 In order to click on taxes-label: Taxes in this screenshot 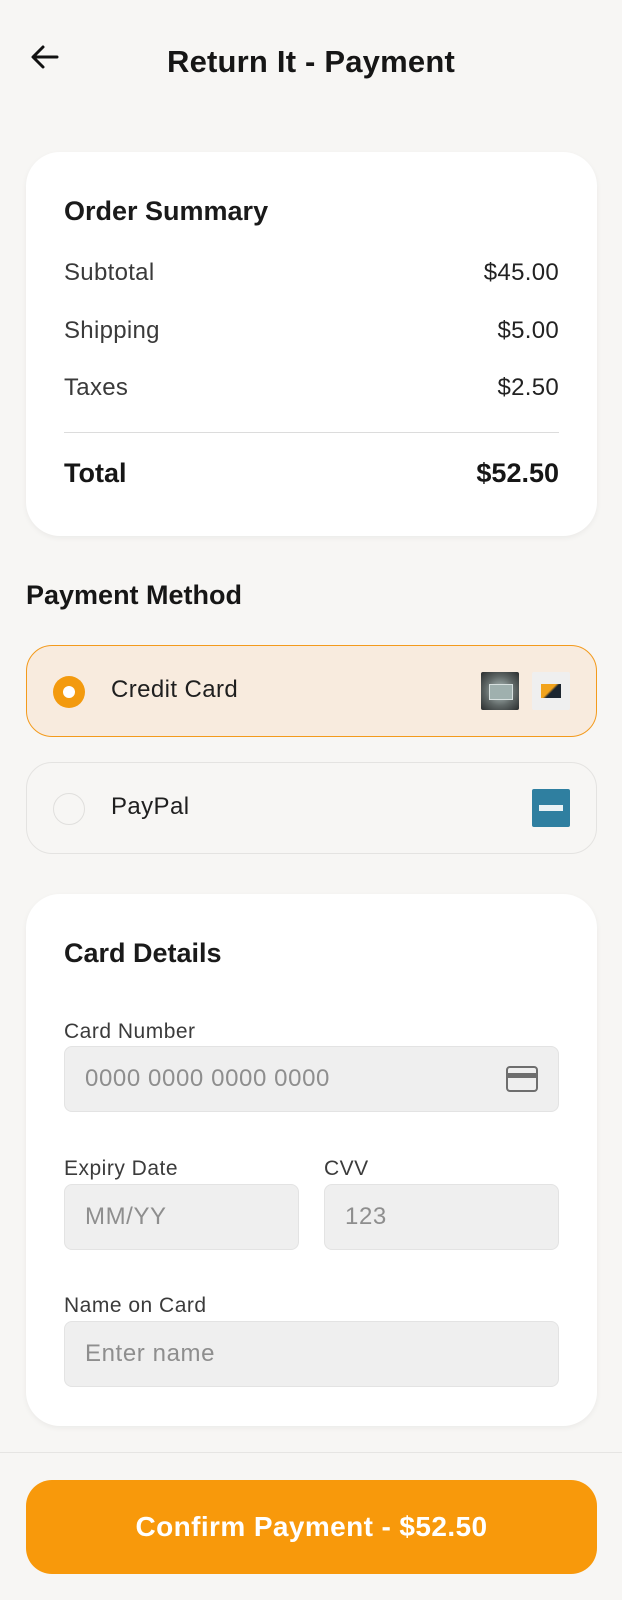, I will do `click(96, 387)`.